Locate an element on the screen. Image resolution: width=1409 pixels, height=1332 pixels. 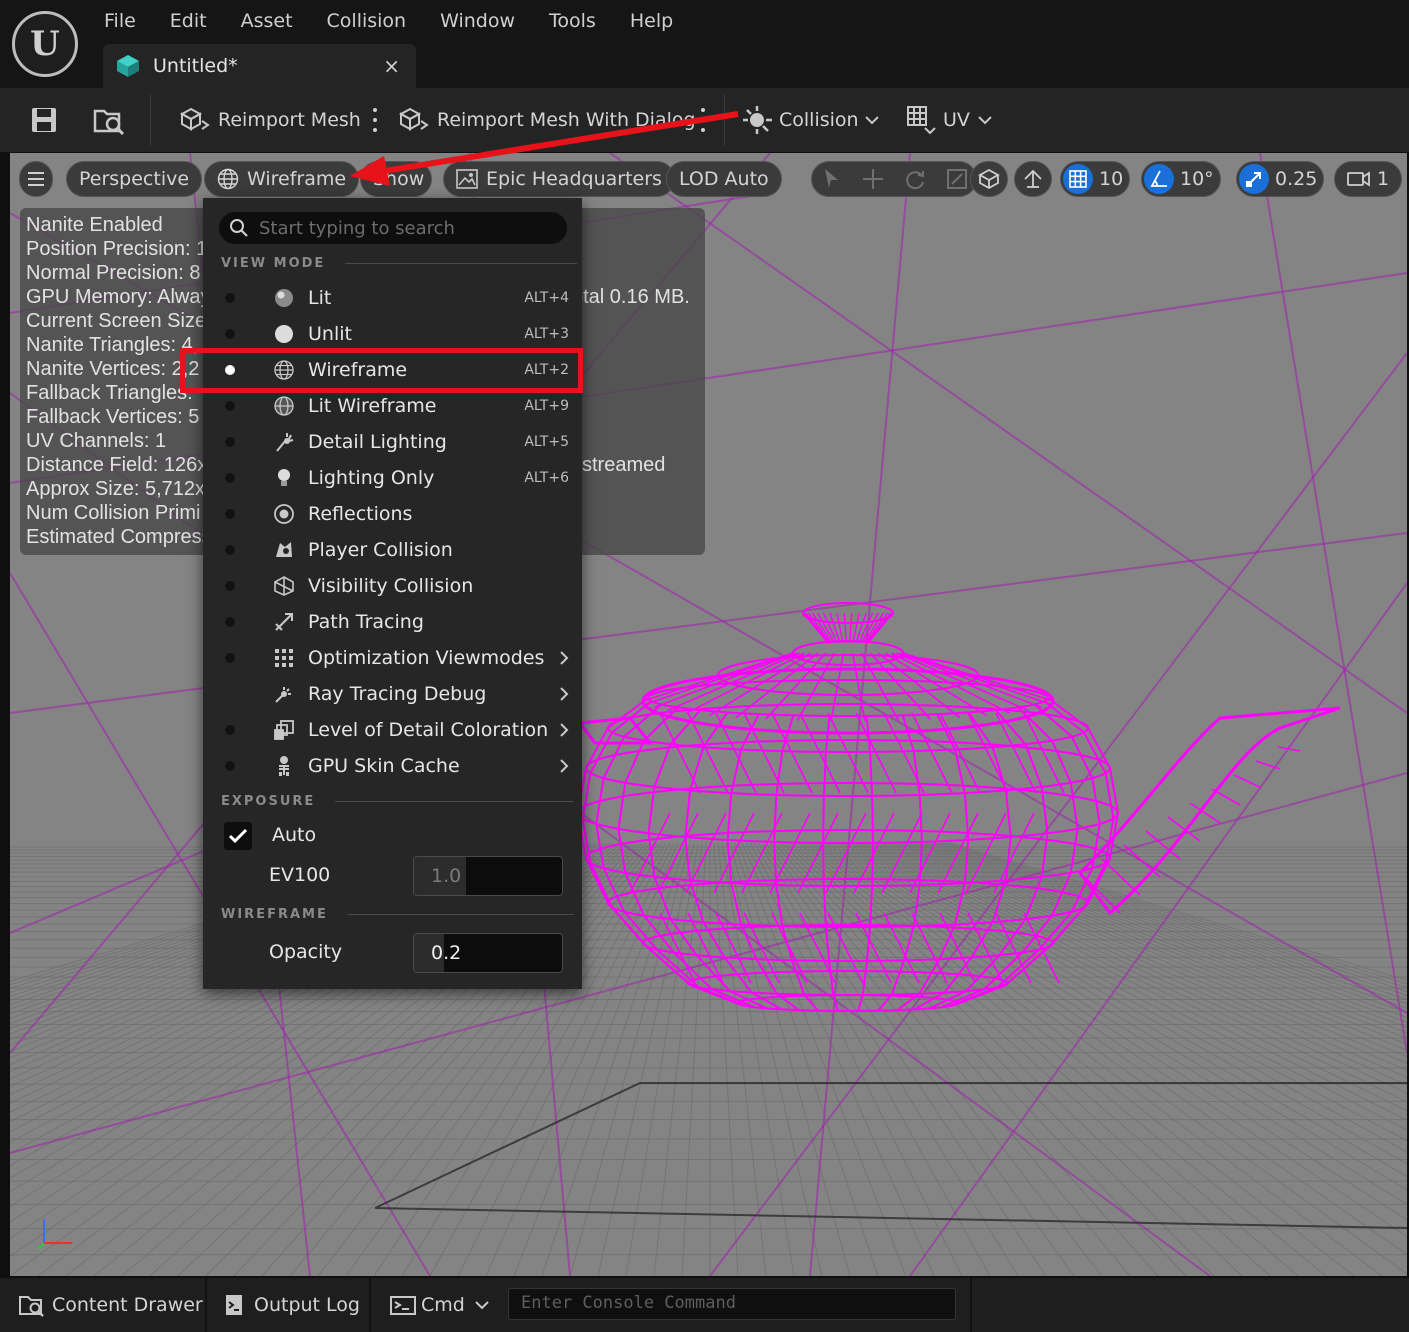
scale-icon is located at coordinates (957, 179).